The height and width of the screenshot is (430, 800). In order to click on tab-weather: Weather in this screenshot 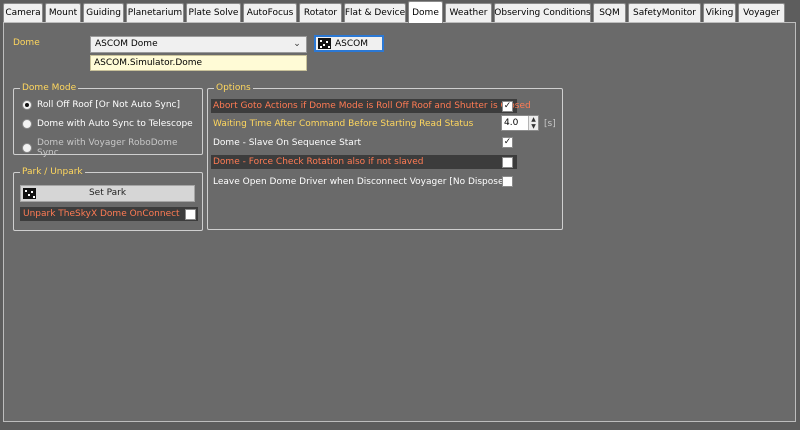, I will do `click(468, 12)`.